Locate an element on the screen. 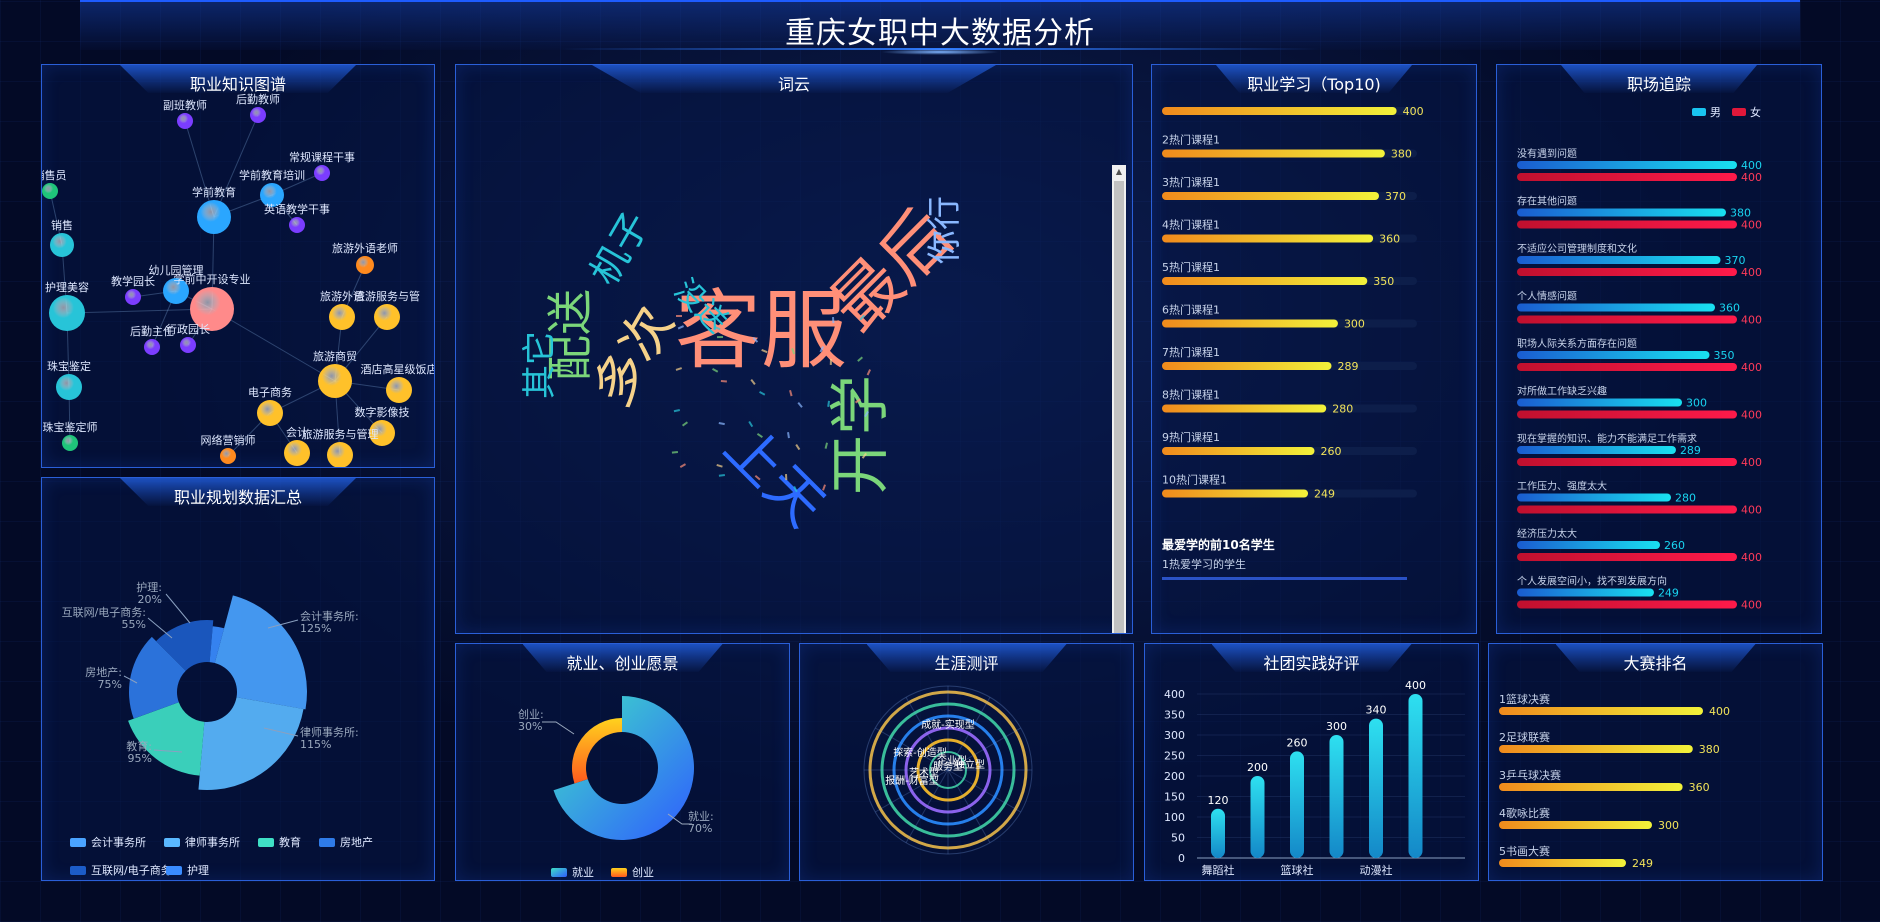 The width and height of the screenshot is (1880, 922). y-tick: 300 is located at coordinates (1174, 735).